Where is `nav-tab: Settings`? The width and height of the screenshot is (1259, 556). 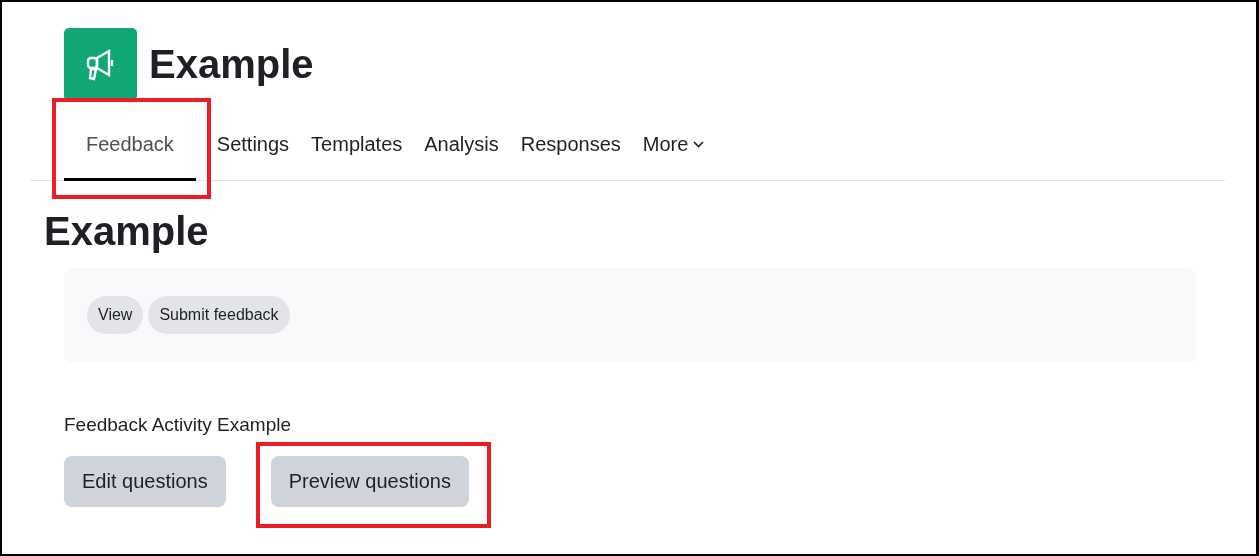
nav-tab: Settings is located at coordinates (253, 146).